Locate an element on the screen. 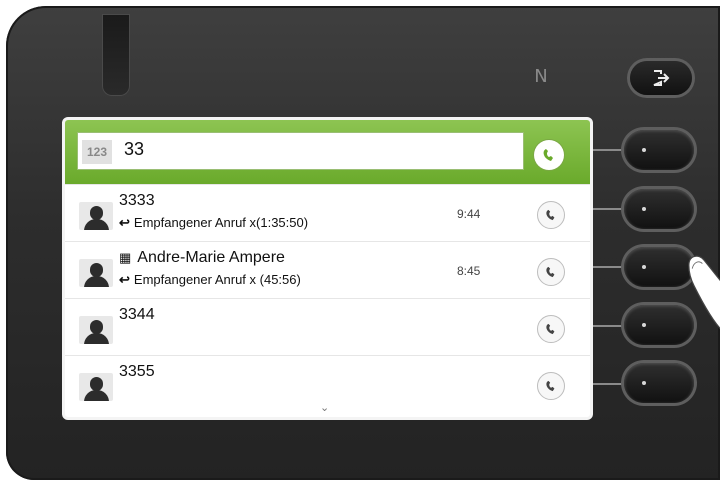  call-detail: ↩ Empfangener Anruf x(1:35:50) is located at coordinates (213, 223).